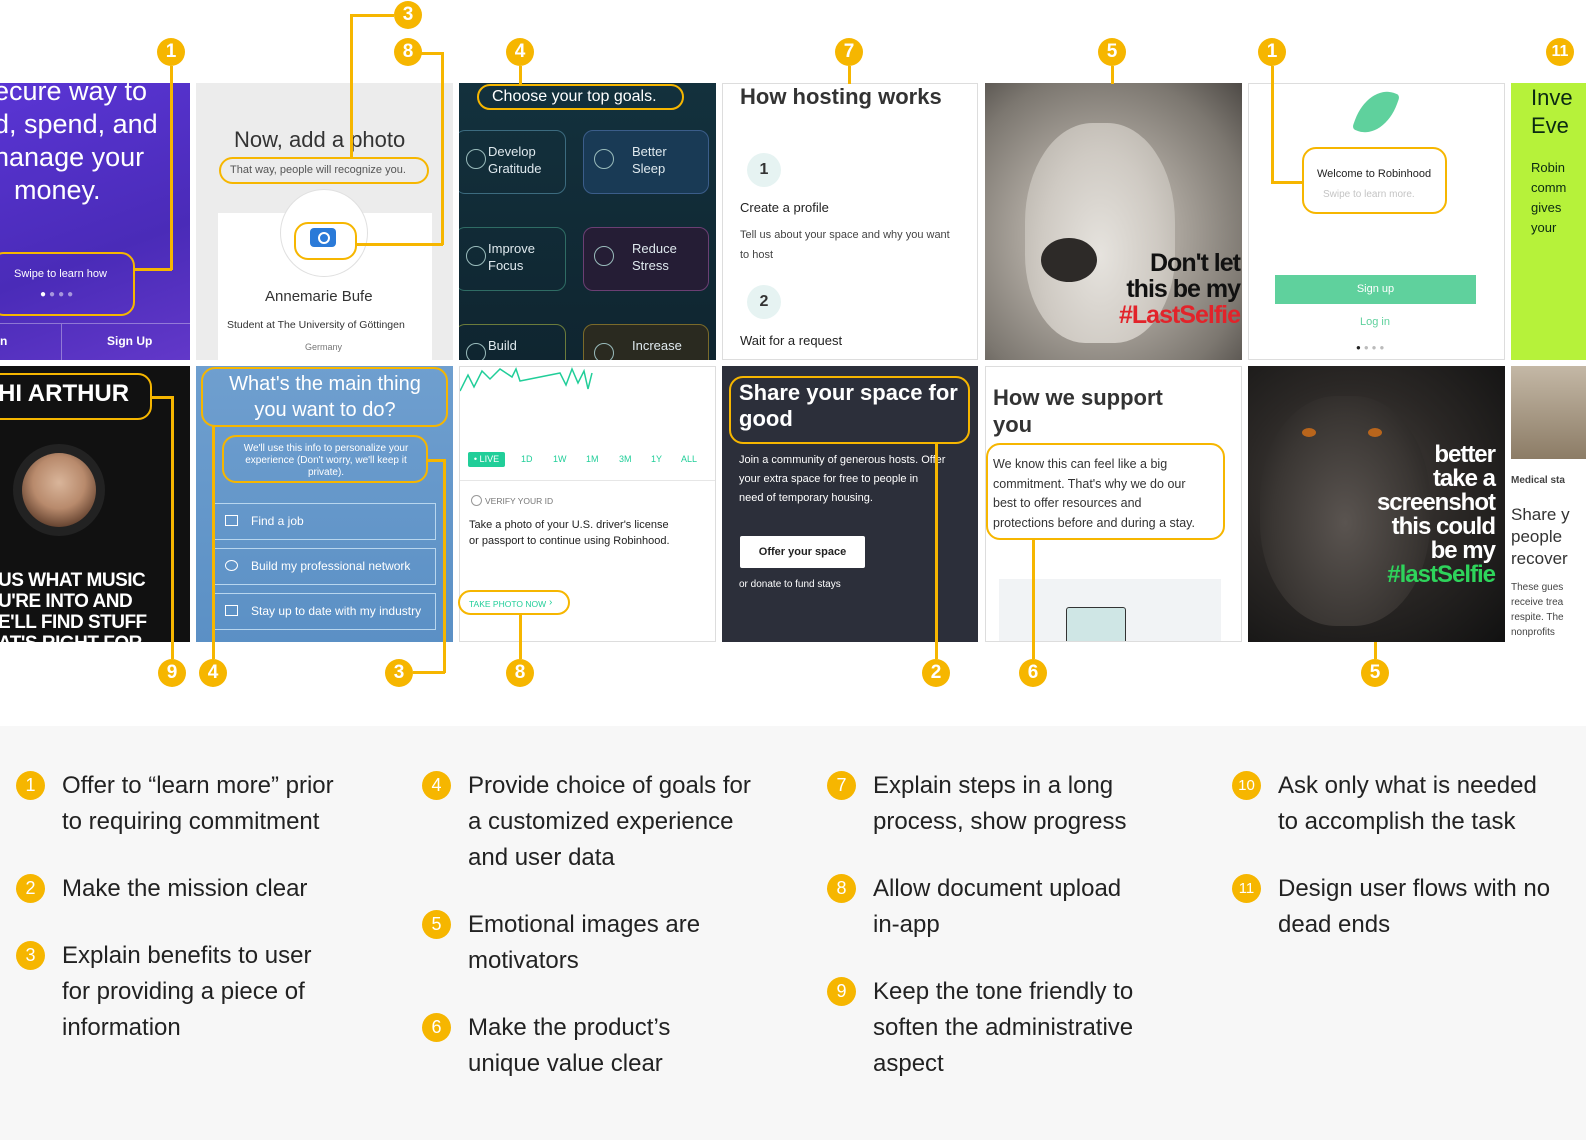 This screenshot has width=1586, height=1140. Describe the element at coordinates (791, 340) in the screenshot. I see `step-title: Wait for a request` at that location.